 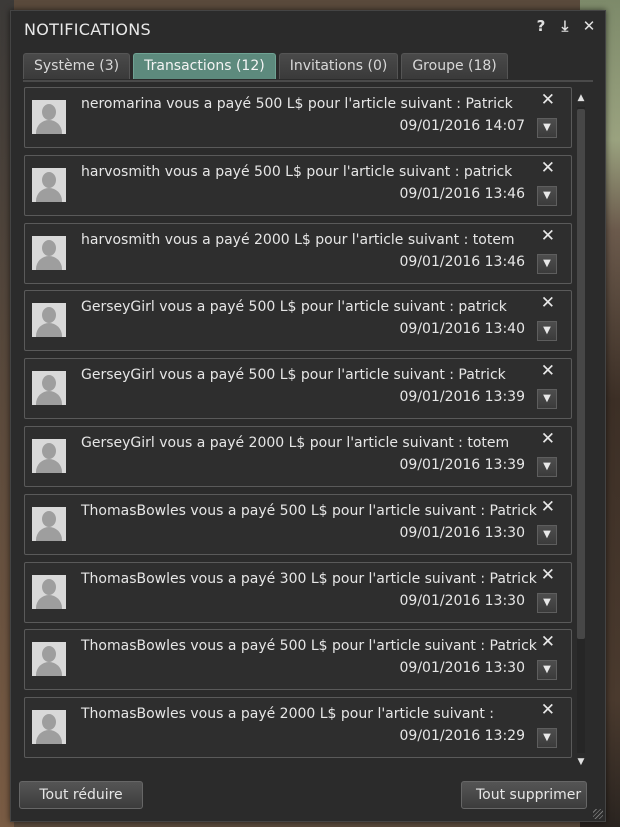 I want to click on resize-handle-icon, so click(x=598, y=814).